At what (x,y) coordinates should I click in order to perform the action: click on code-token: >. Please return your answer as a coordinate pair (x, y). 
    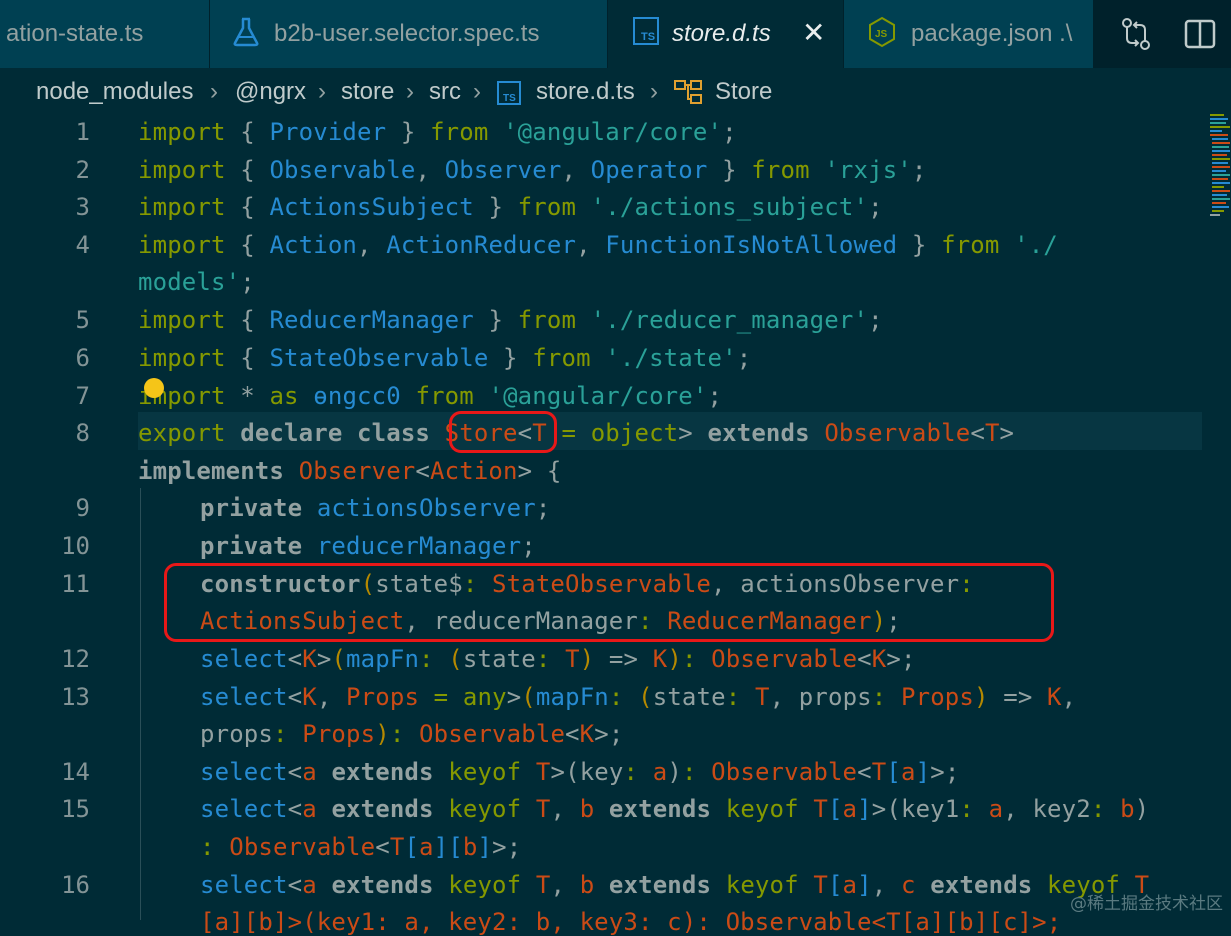
    Looking at the image, I should click on (324, 659).